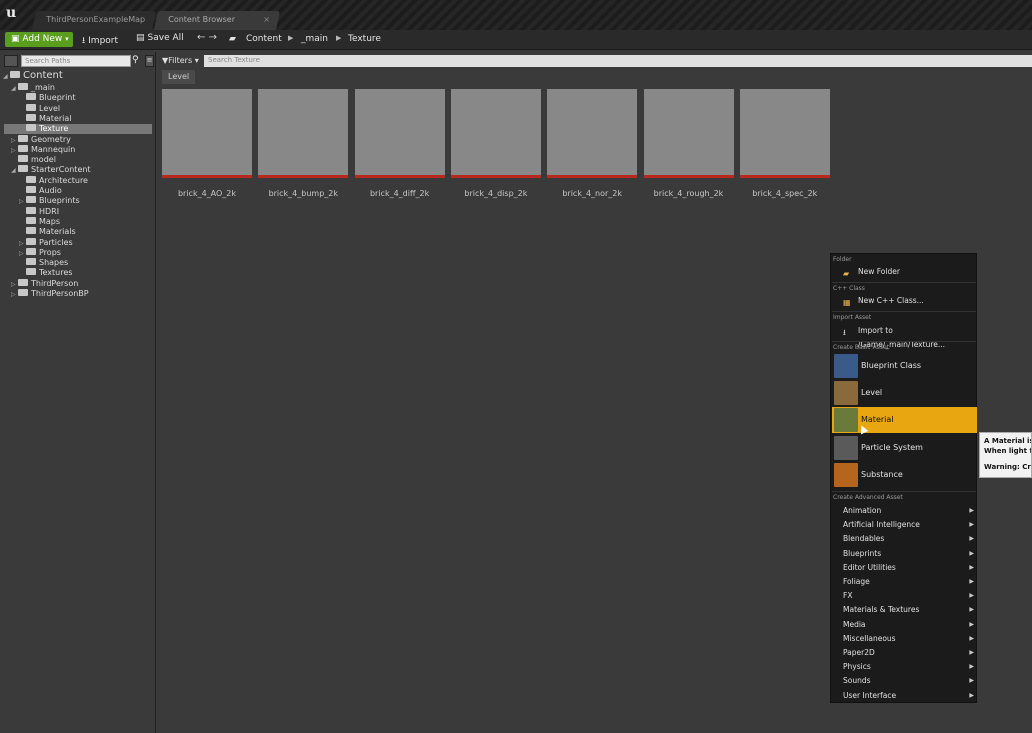 The width and height of the screenshot is (1032, 733). I want to click on texture-thumbnail, so click(303, 132).